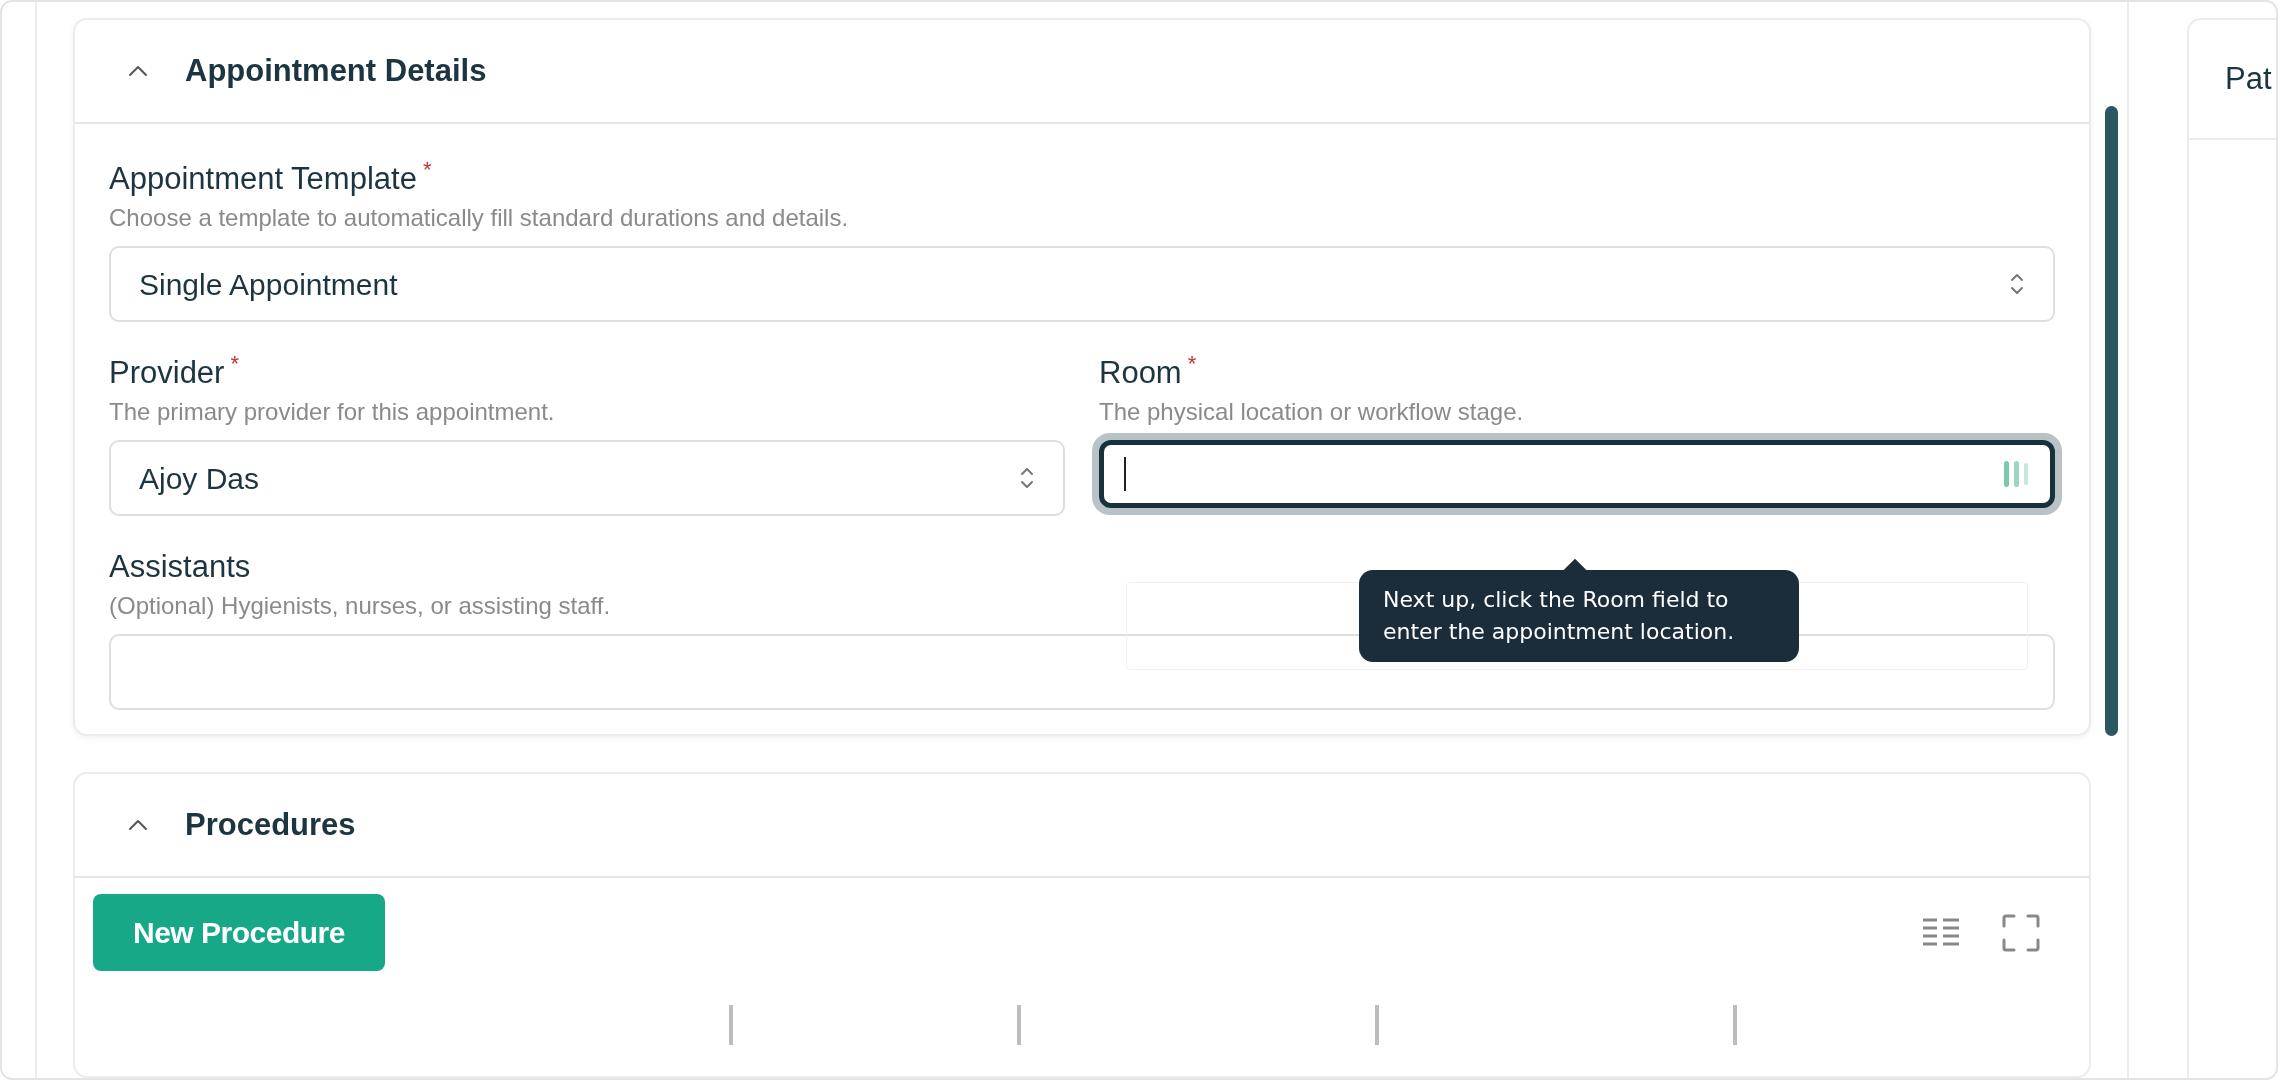 This screenshot has height=1080, width=2278. I want to click on scrollbar-thumb, so click(2111, 421).